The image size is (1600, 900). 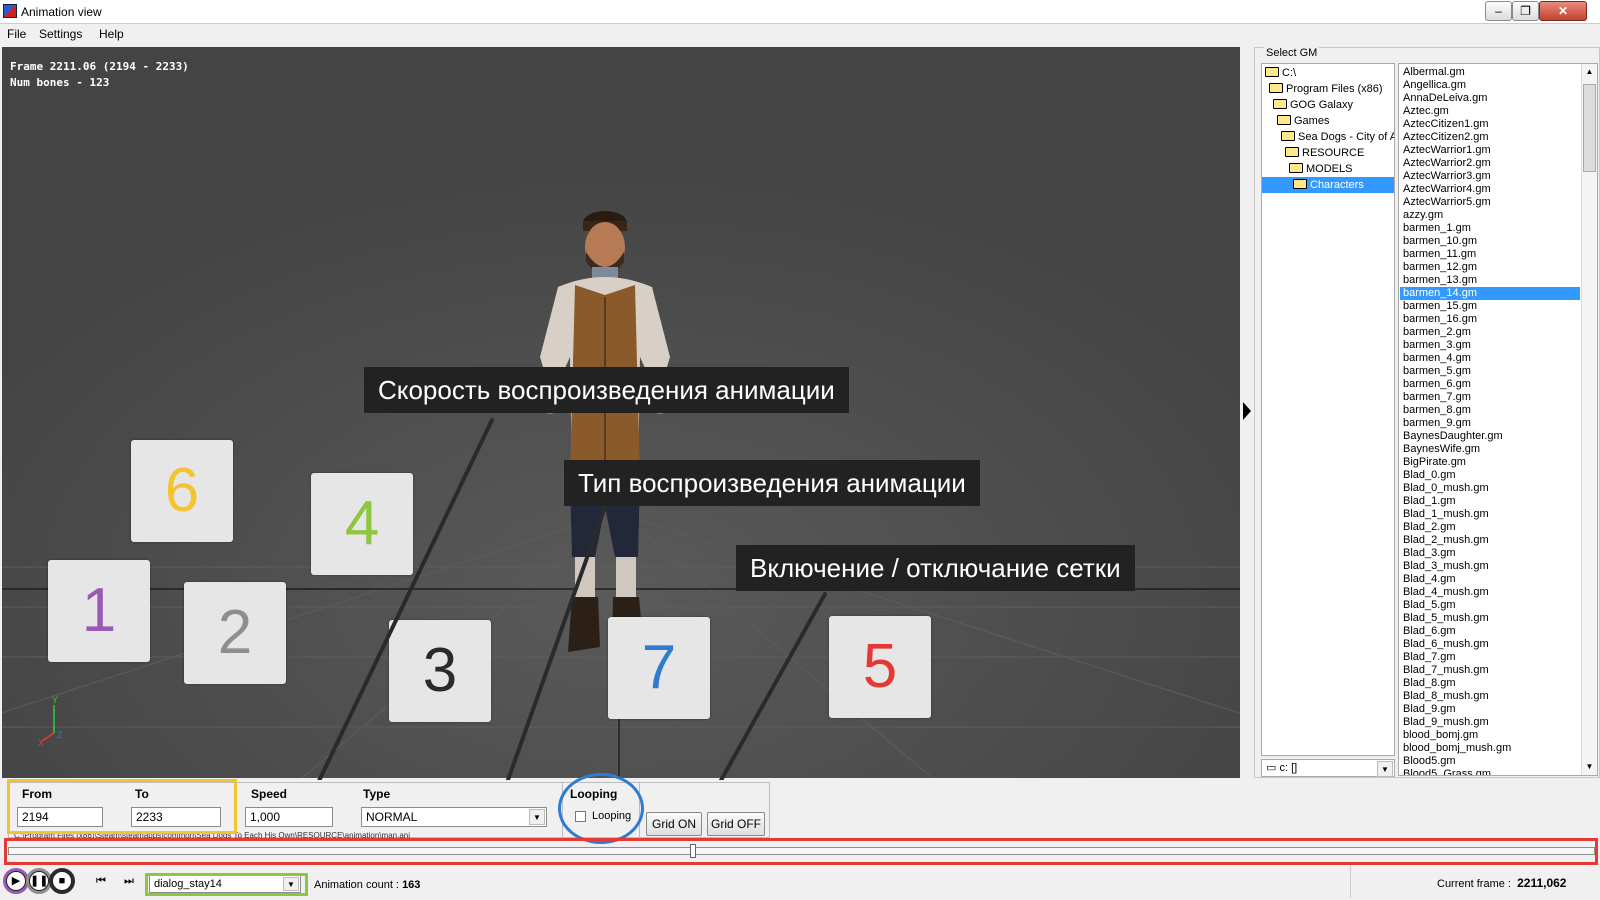 What do you see at coordinates (1490, 345) in the screenshot?
I see `file-list-item: barmen_3.gm` at bounding box center [1490, 345].